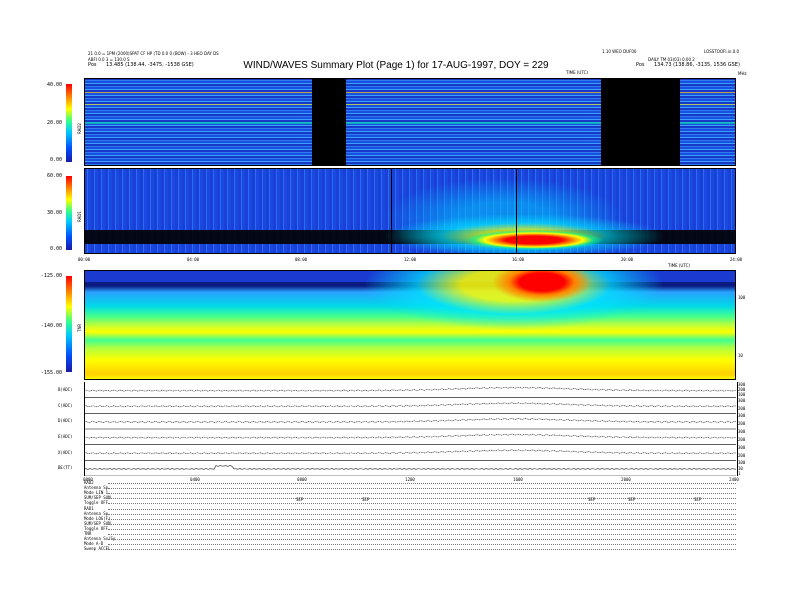 Image resolution: width=792 pixels, height=612 pixels. I want to click on tnr-right-tick-10: 10, so click(740, 355).